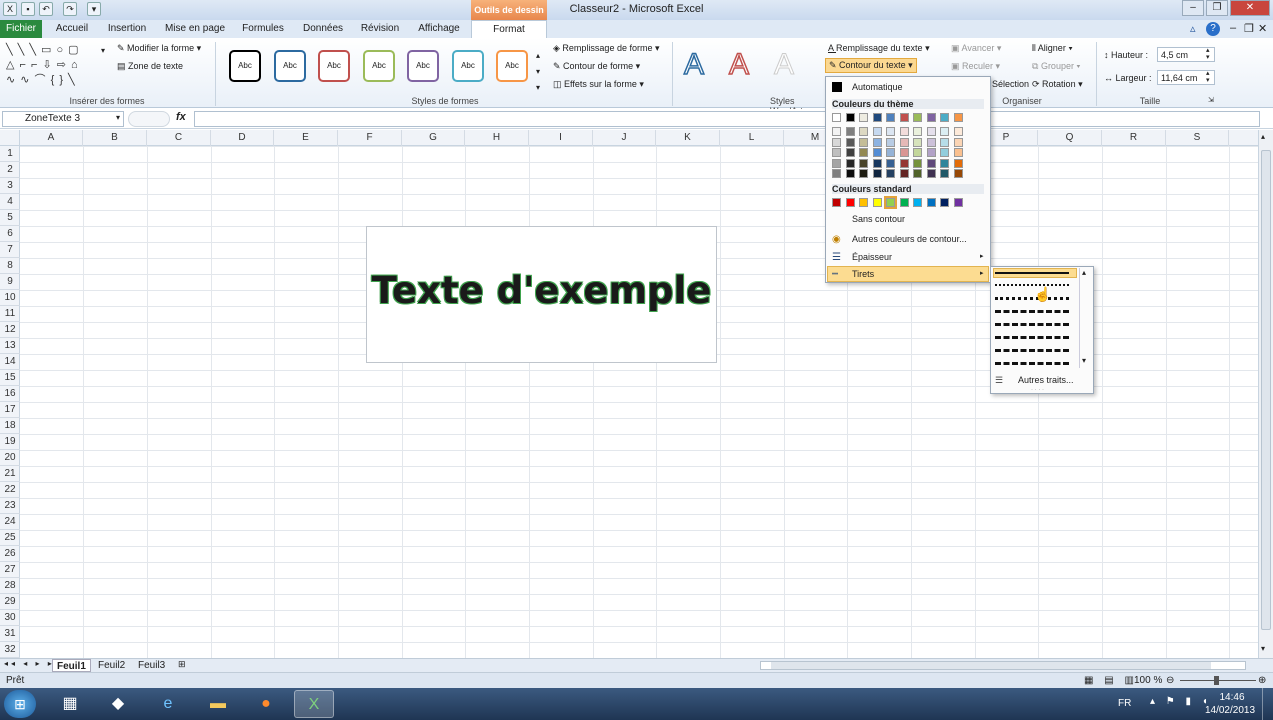 Image resolution: width=1273 pixels, height=720 pixels. What do you see at coordinates (1267, 704) in the screenshot?
I see `show-desktop-button` at bounding box center [1267, 704].